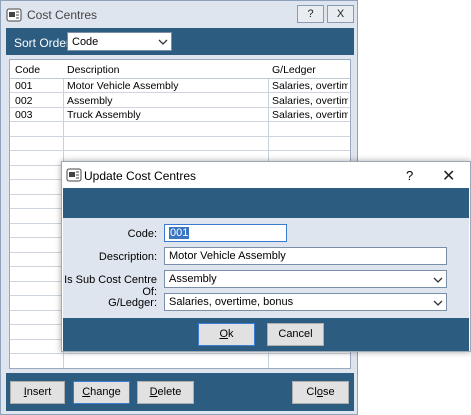 This screenshot has height=415, width=471. I want to click on delete-button: Delete, so click(165, 392).